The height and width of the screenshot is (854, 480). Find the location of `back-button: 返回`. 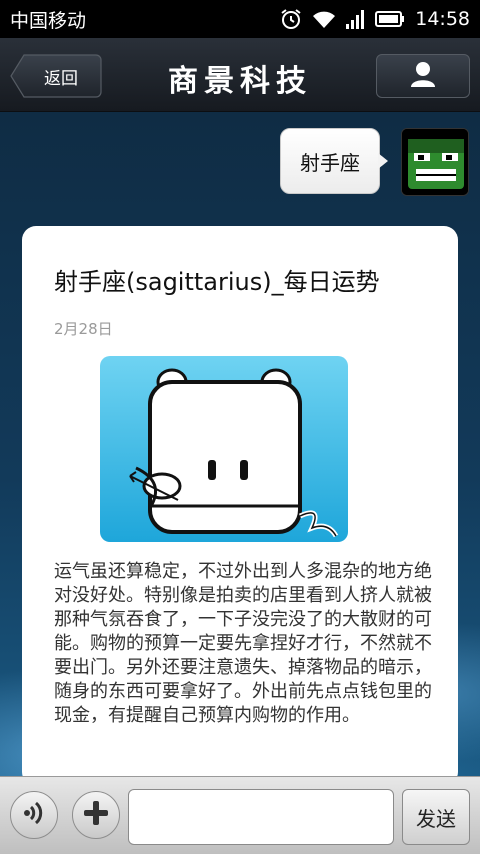

back-button: 返回 is located at coordinates (56, 76).